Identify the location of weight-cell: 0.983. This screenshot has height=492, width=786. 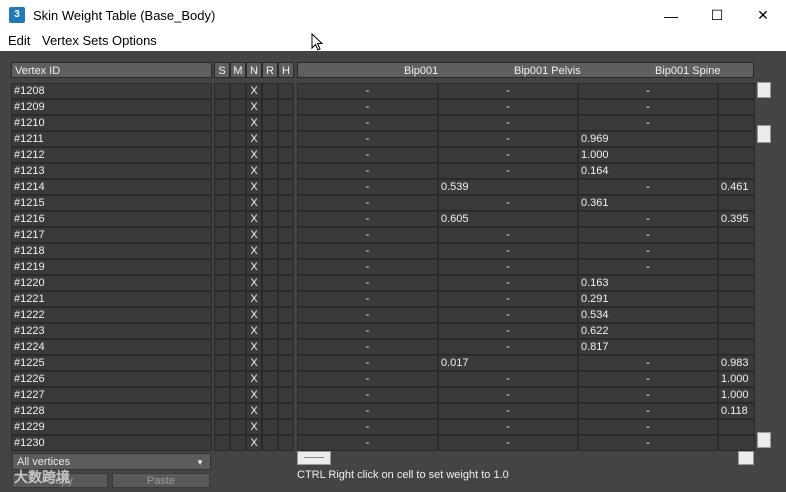
(736, 363).